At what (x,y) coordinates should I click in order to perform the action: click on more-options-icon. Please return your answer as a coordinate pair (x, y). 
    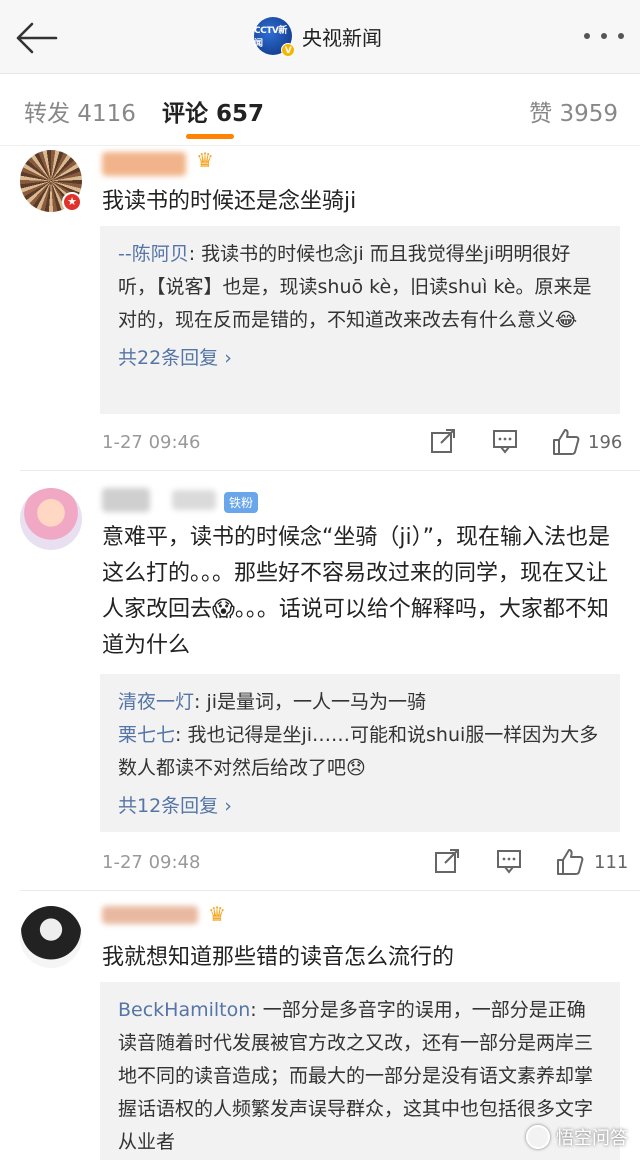
    Looking at the image, I should click on (604, 36).